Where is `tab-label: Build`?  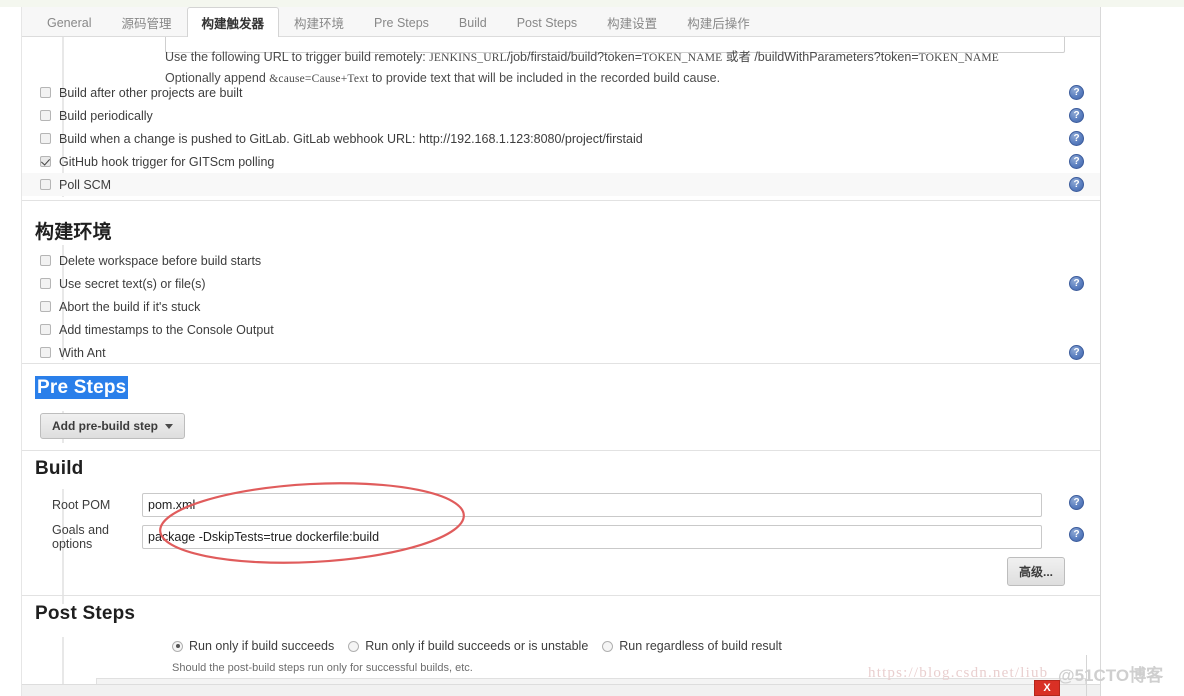 tab-label: Build is located at coordinates (472, 22).